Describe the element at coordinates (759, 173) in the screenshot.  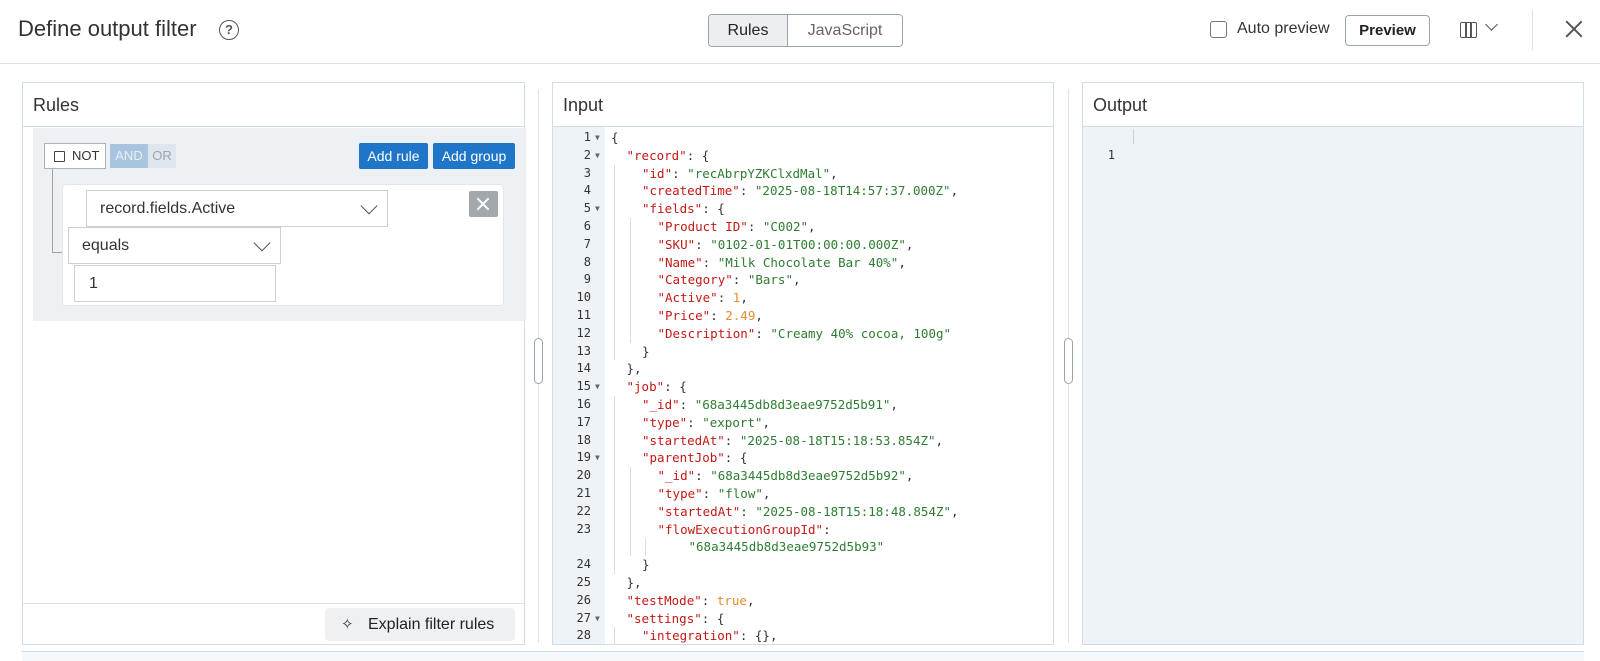
I see `code-token: "recAbrpYZKClxdMal"` at that location.